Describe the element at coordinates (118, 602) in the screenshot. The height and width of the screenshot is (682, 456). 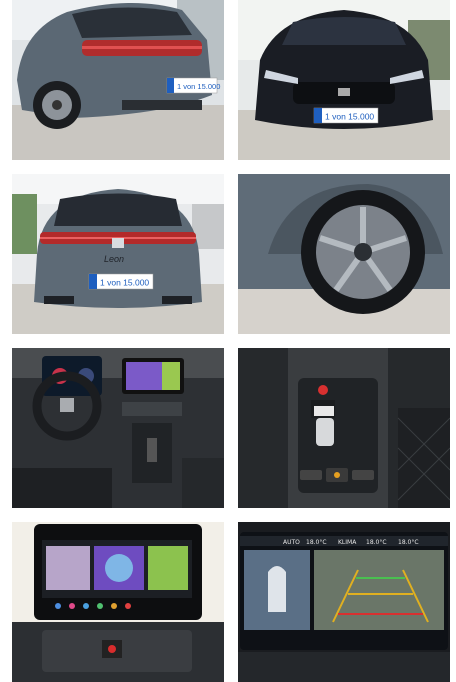
I see `photo-infotainment-home` at that location.